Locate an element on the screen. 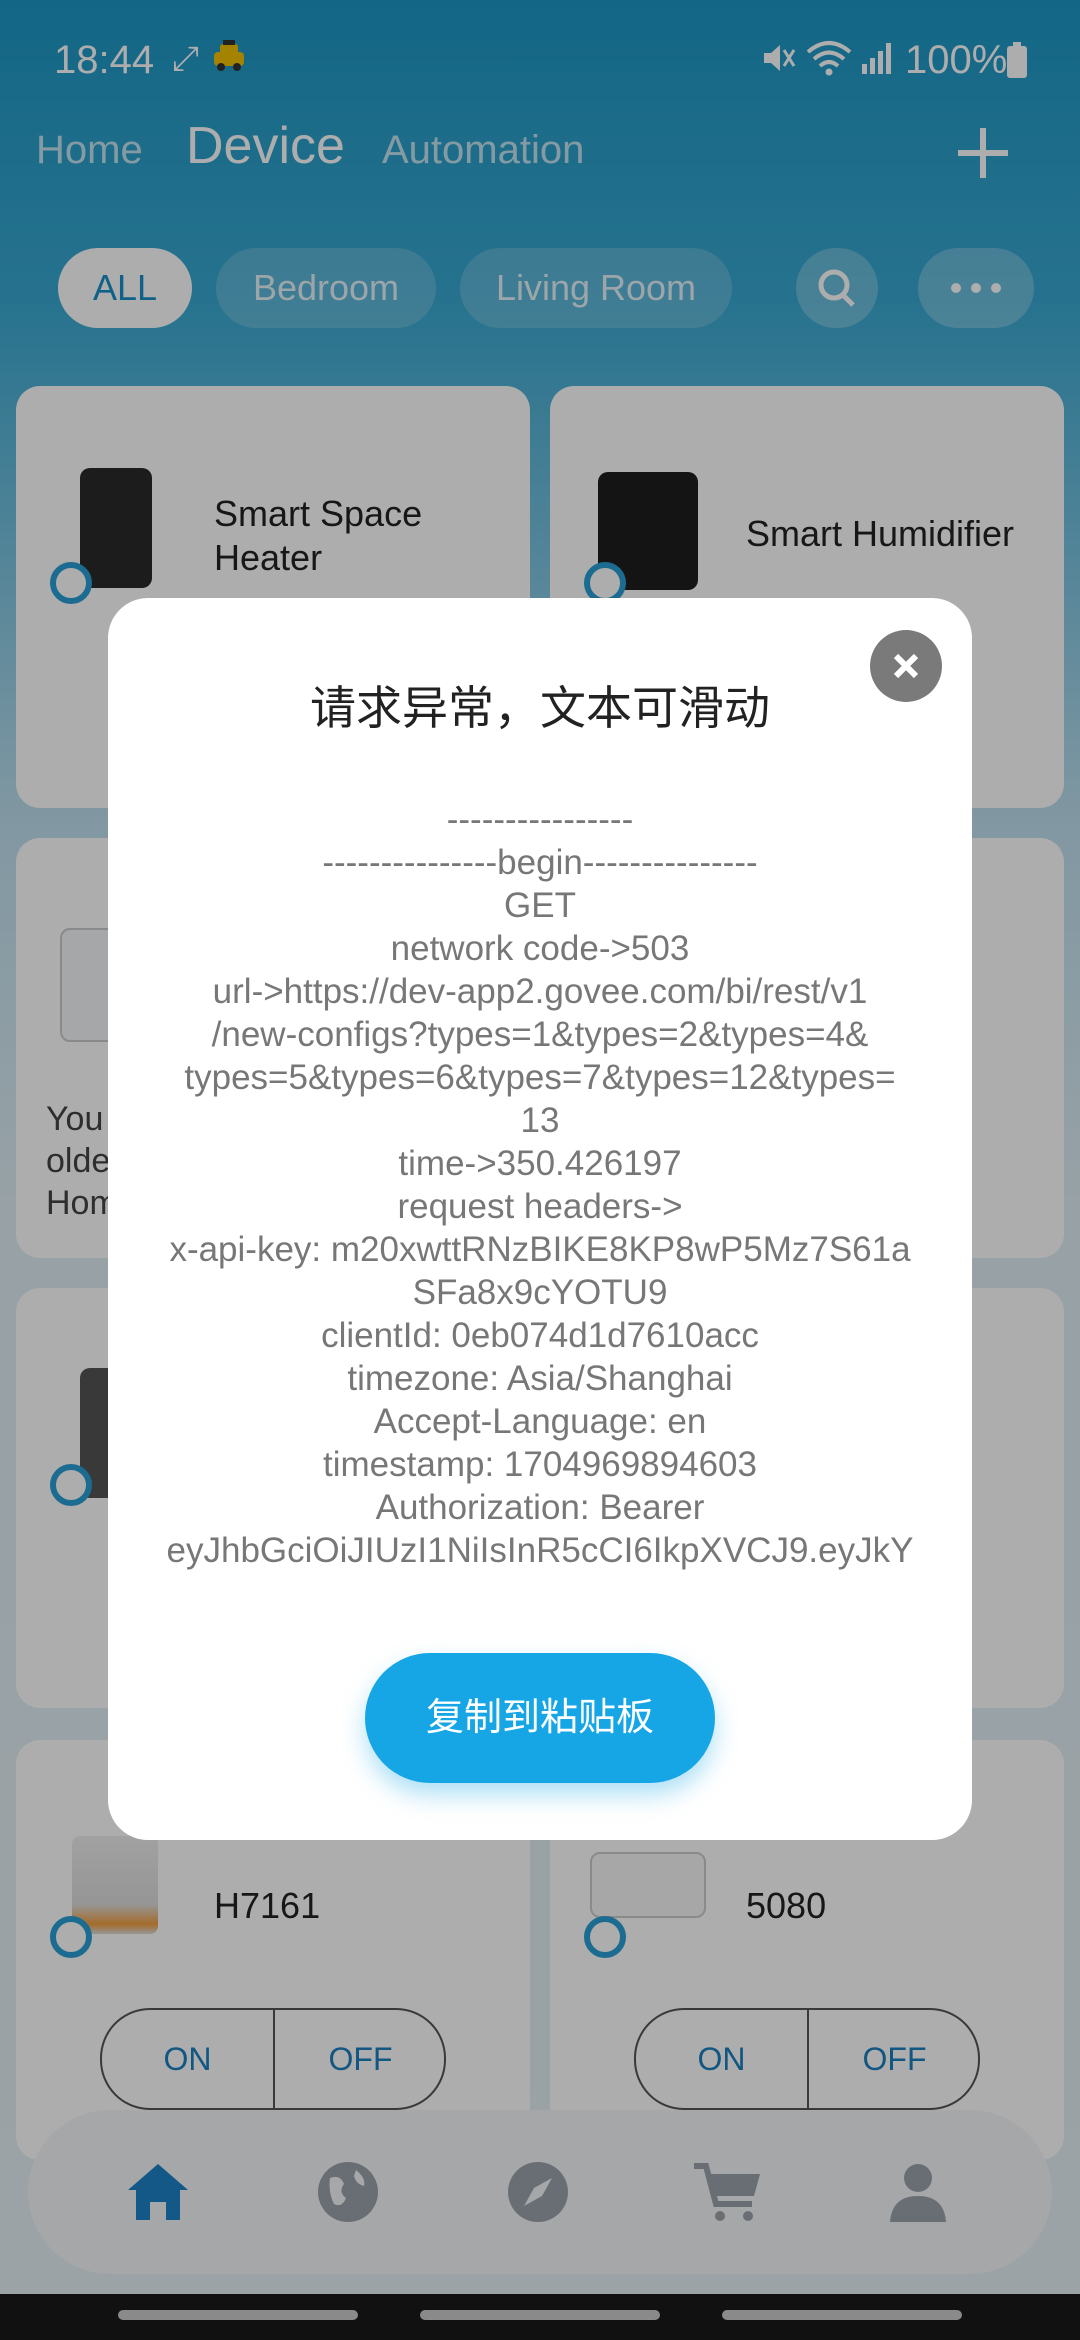  log-line: GET is located at coordinates (540, 905).